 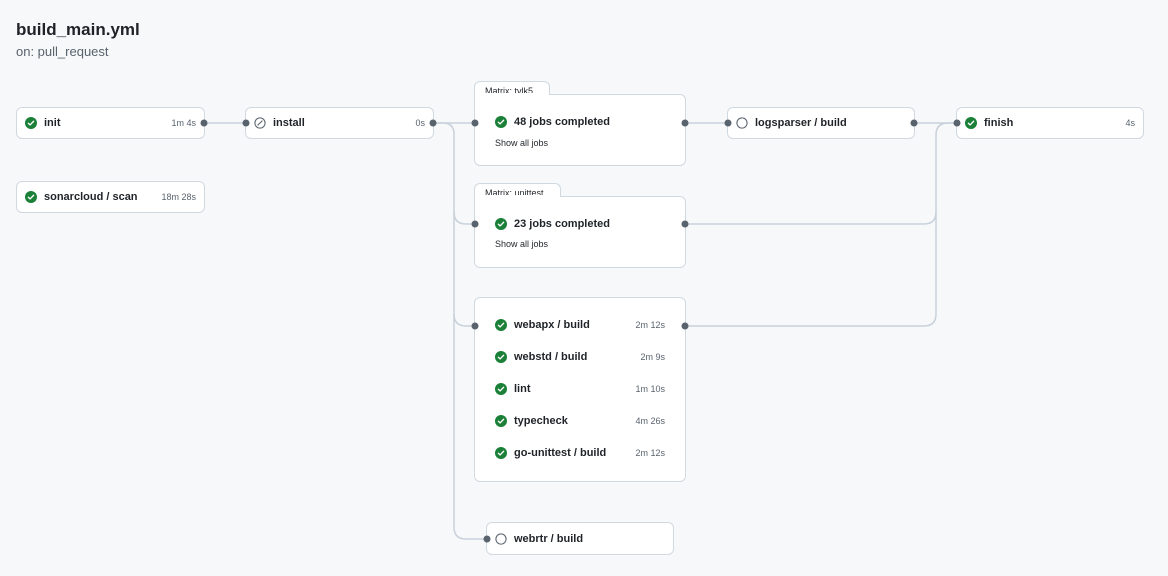 What do you see at coordinates (650, 389) in the screenshot?
I see `job-duration: 1m 10s` at bounding box center [650, 389].